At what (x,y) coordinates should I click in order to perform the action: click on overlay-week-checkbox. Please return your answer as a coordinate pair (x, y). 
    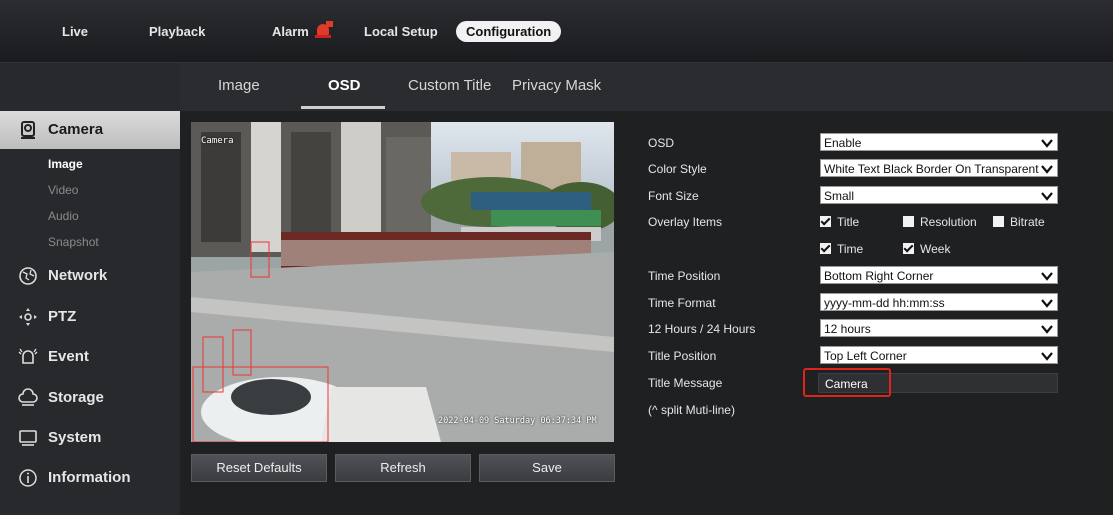
    Looking at the image, I should click on (908, 248).